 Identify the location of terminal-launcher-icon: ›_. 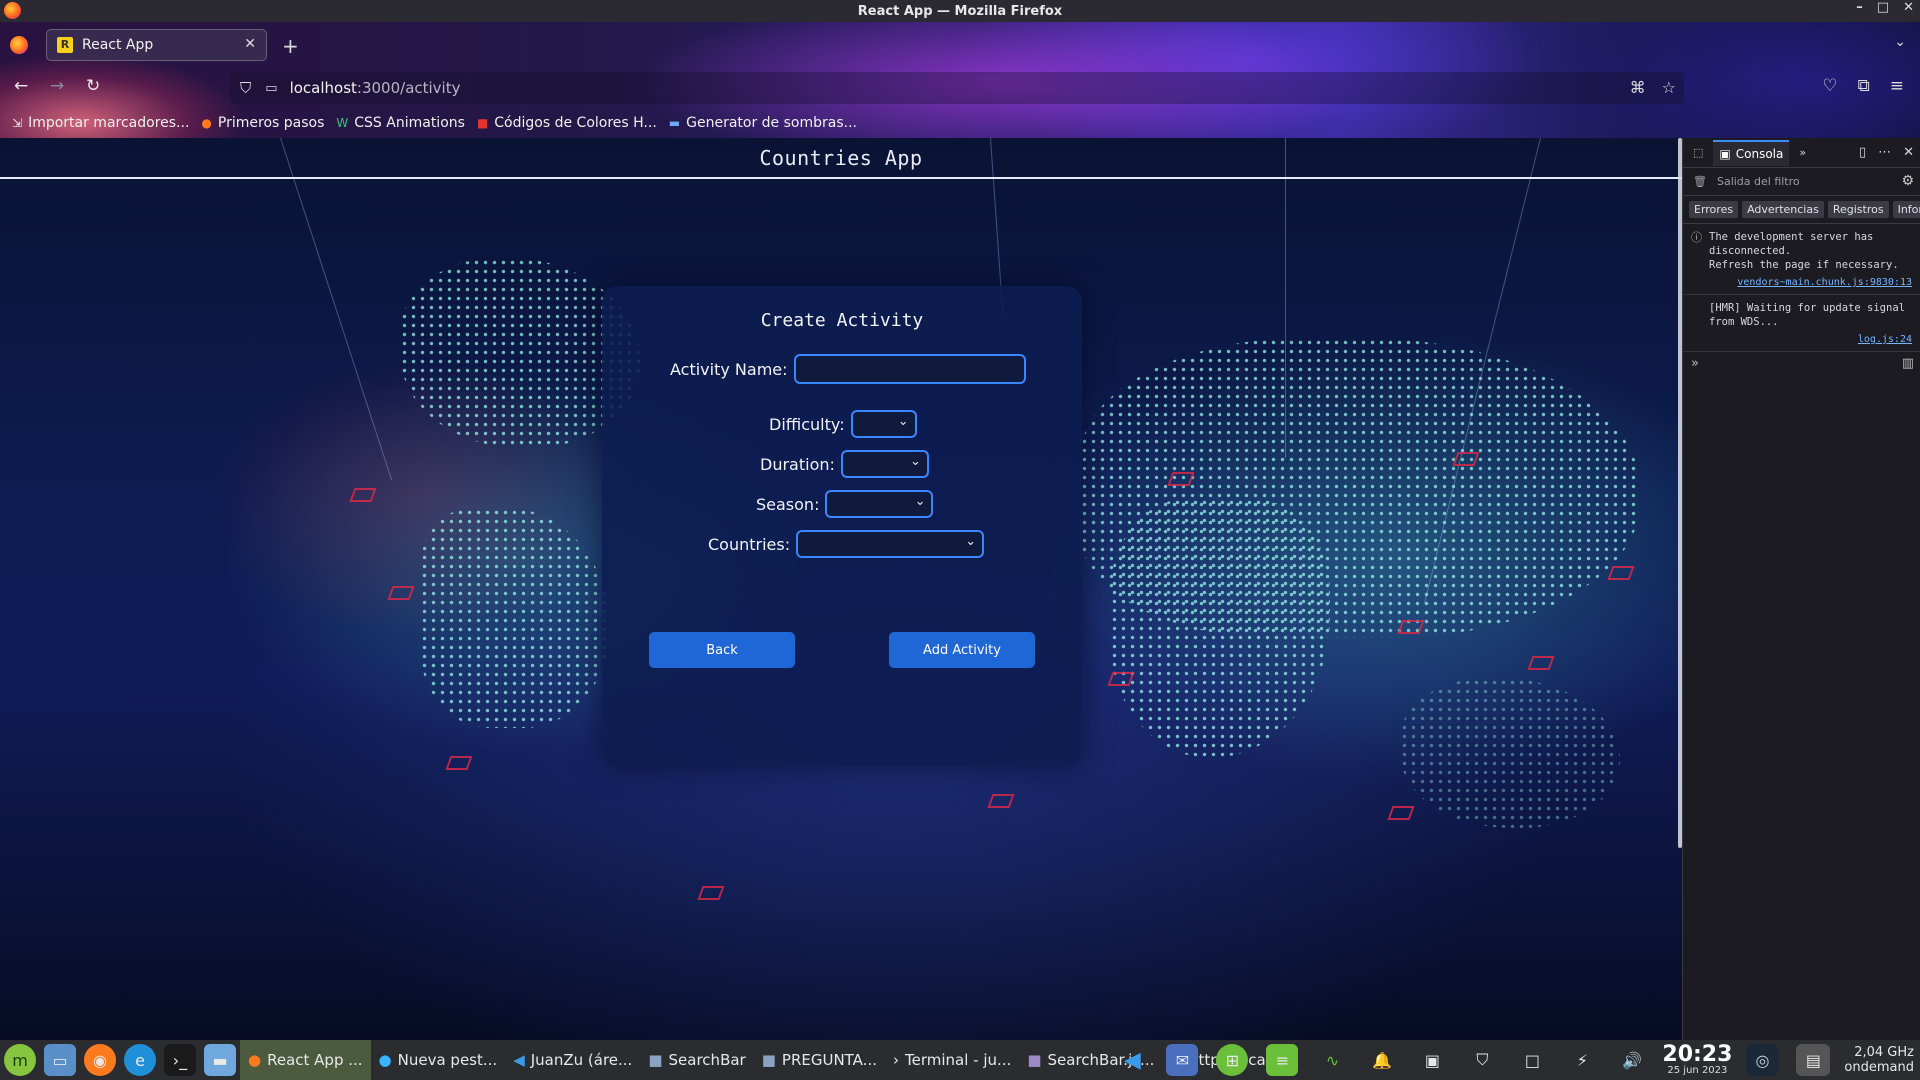
(180, 1060).